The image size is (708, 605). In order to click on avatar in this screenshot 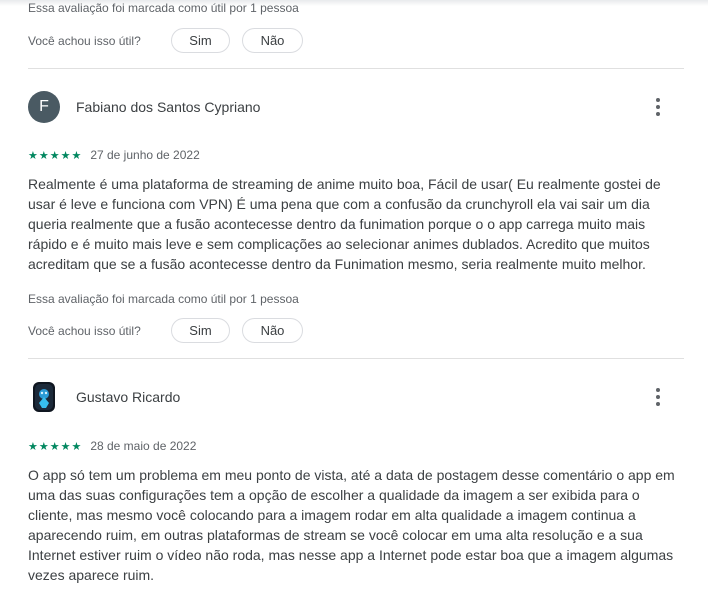, I will do `click(44, 397)`.